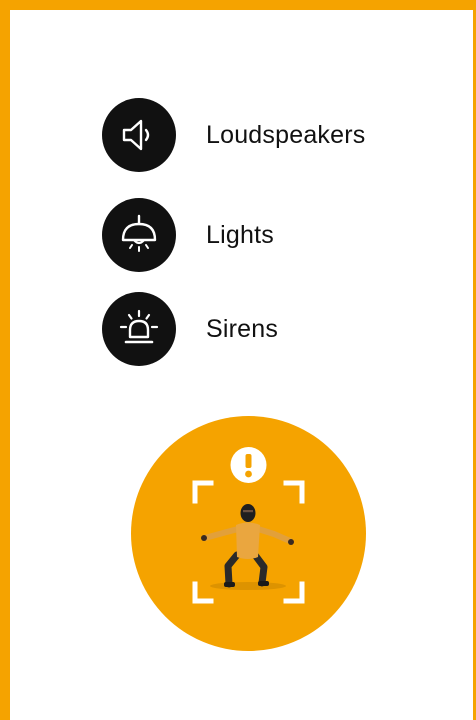  What do you see at coordinates (139, 329) in the screenshot?
I see `siren-icon` at bounding box center [139, 329].